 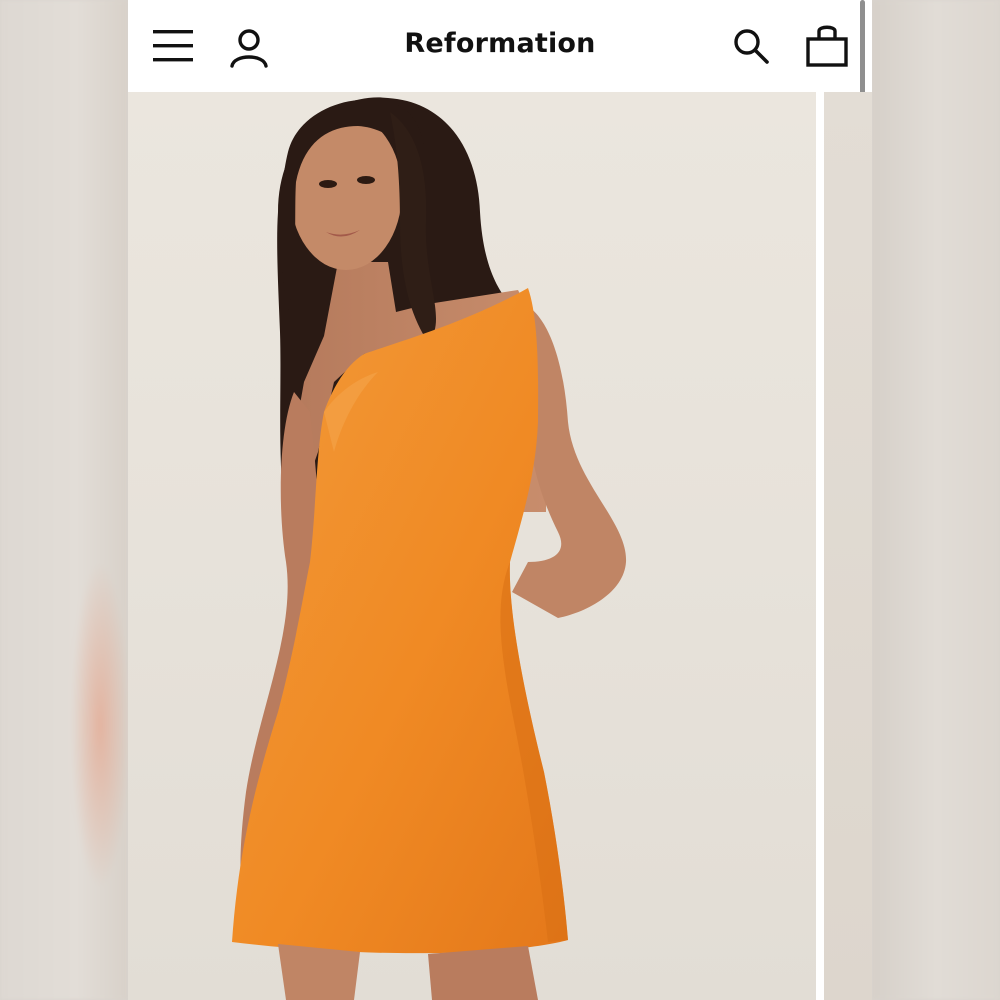 What do you see at coordinates (848, 546) in the screenshot?
I see `next-product-image-peek` at bounding box center [848, 546].